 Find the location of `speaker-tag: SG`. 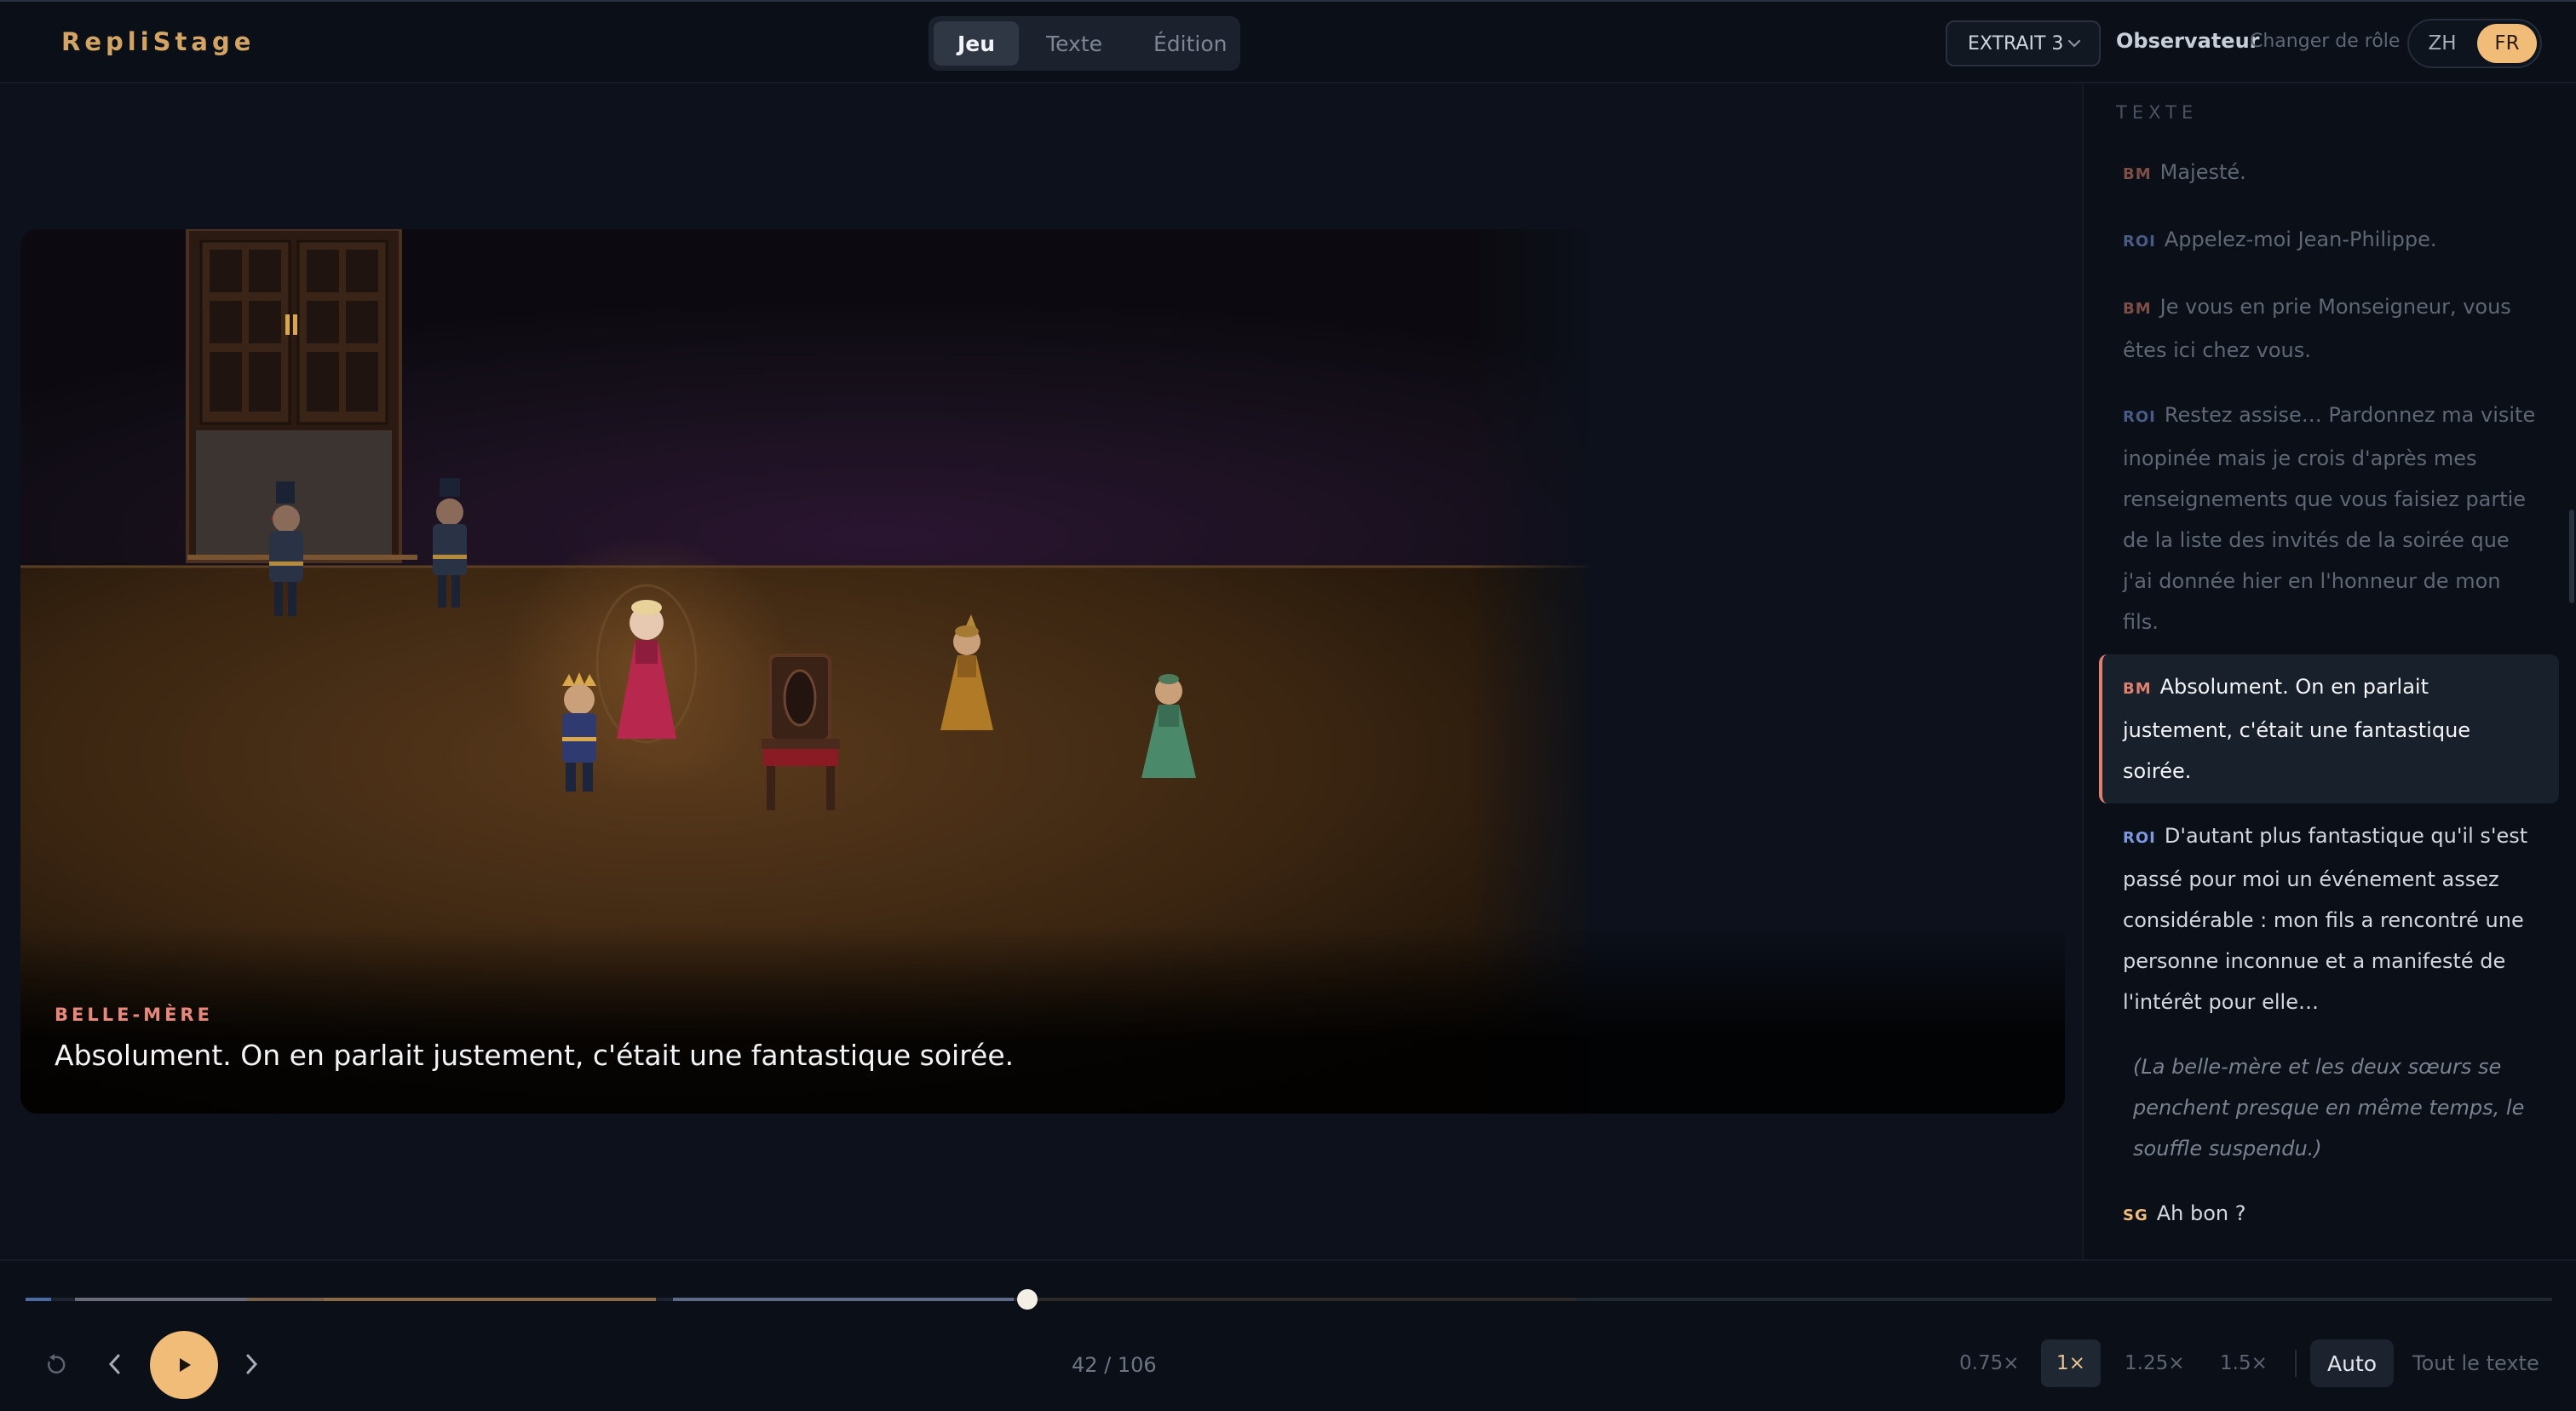

speaker-tag: SG is located at coordinates (2136, 1215).